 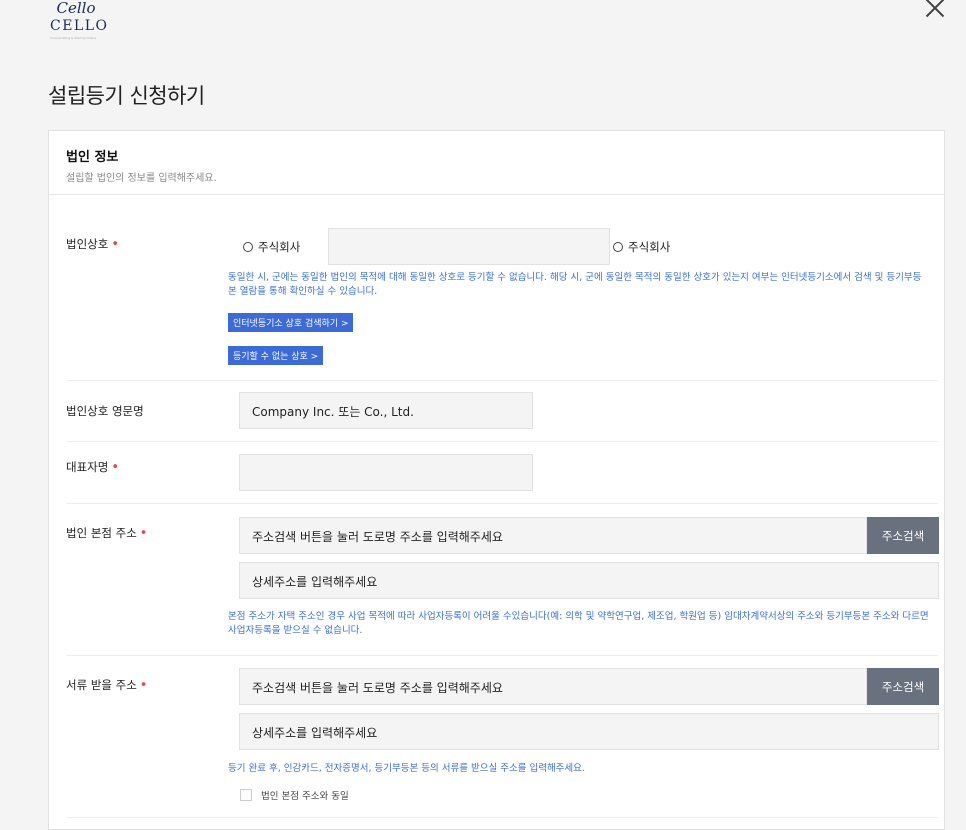 What do you see at coordinates (589, 731) in the screenshot?
I see `doc-detail-address-input: 상세주소를 입력해주세요` at bounding box center [589, 731].